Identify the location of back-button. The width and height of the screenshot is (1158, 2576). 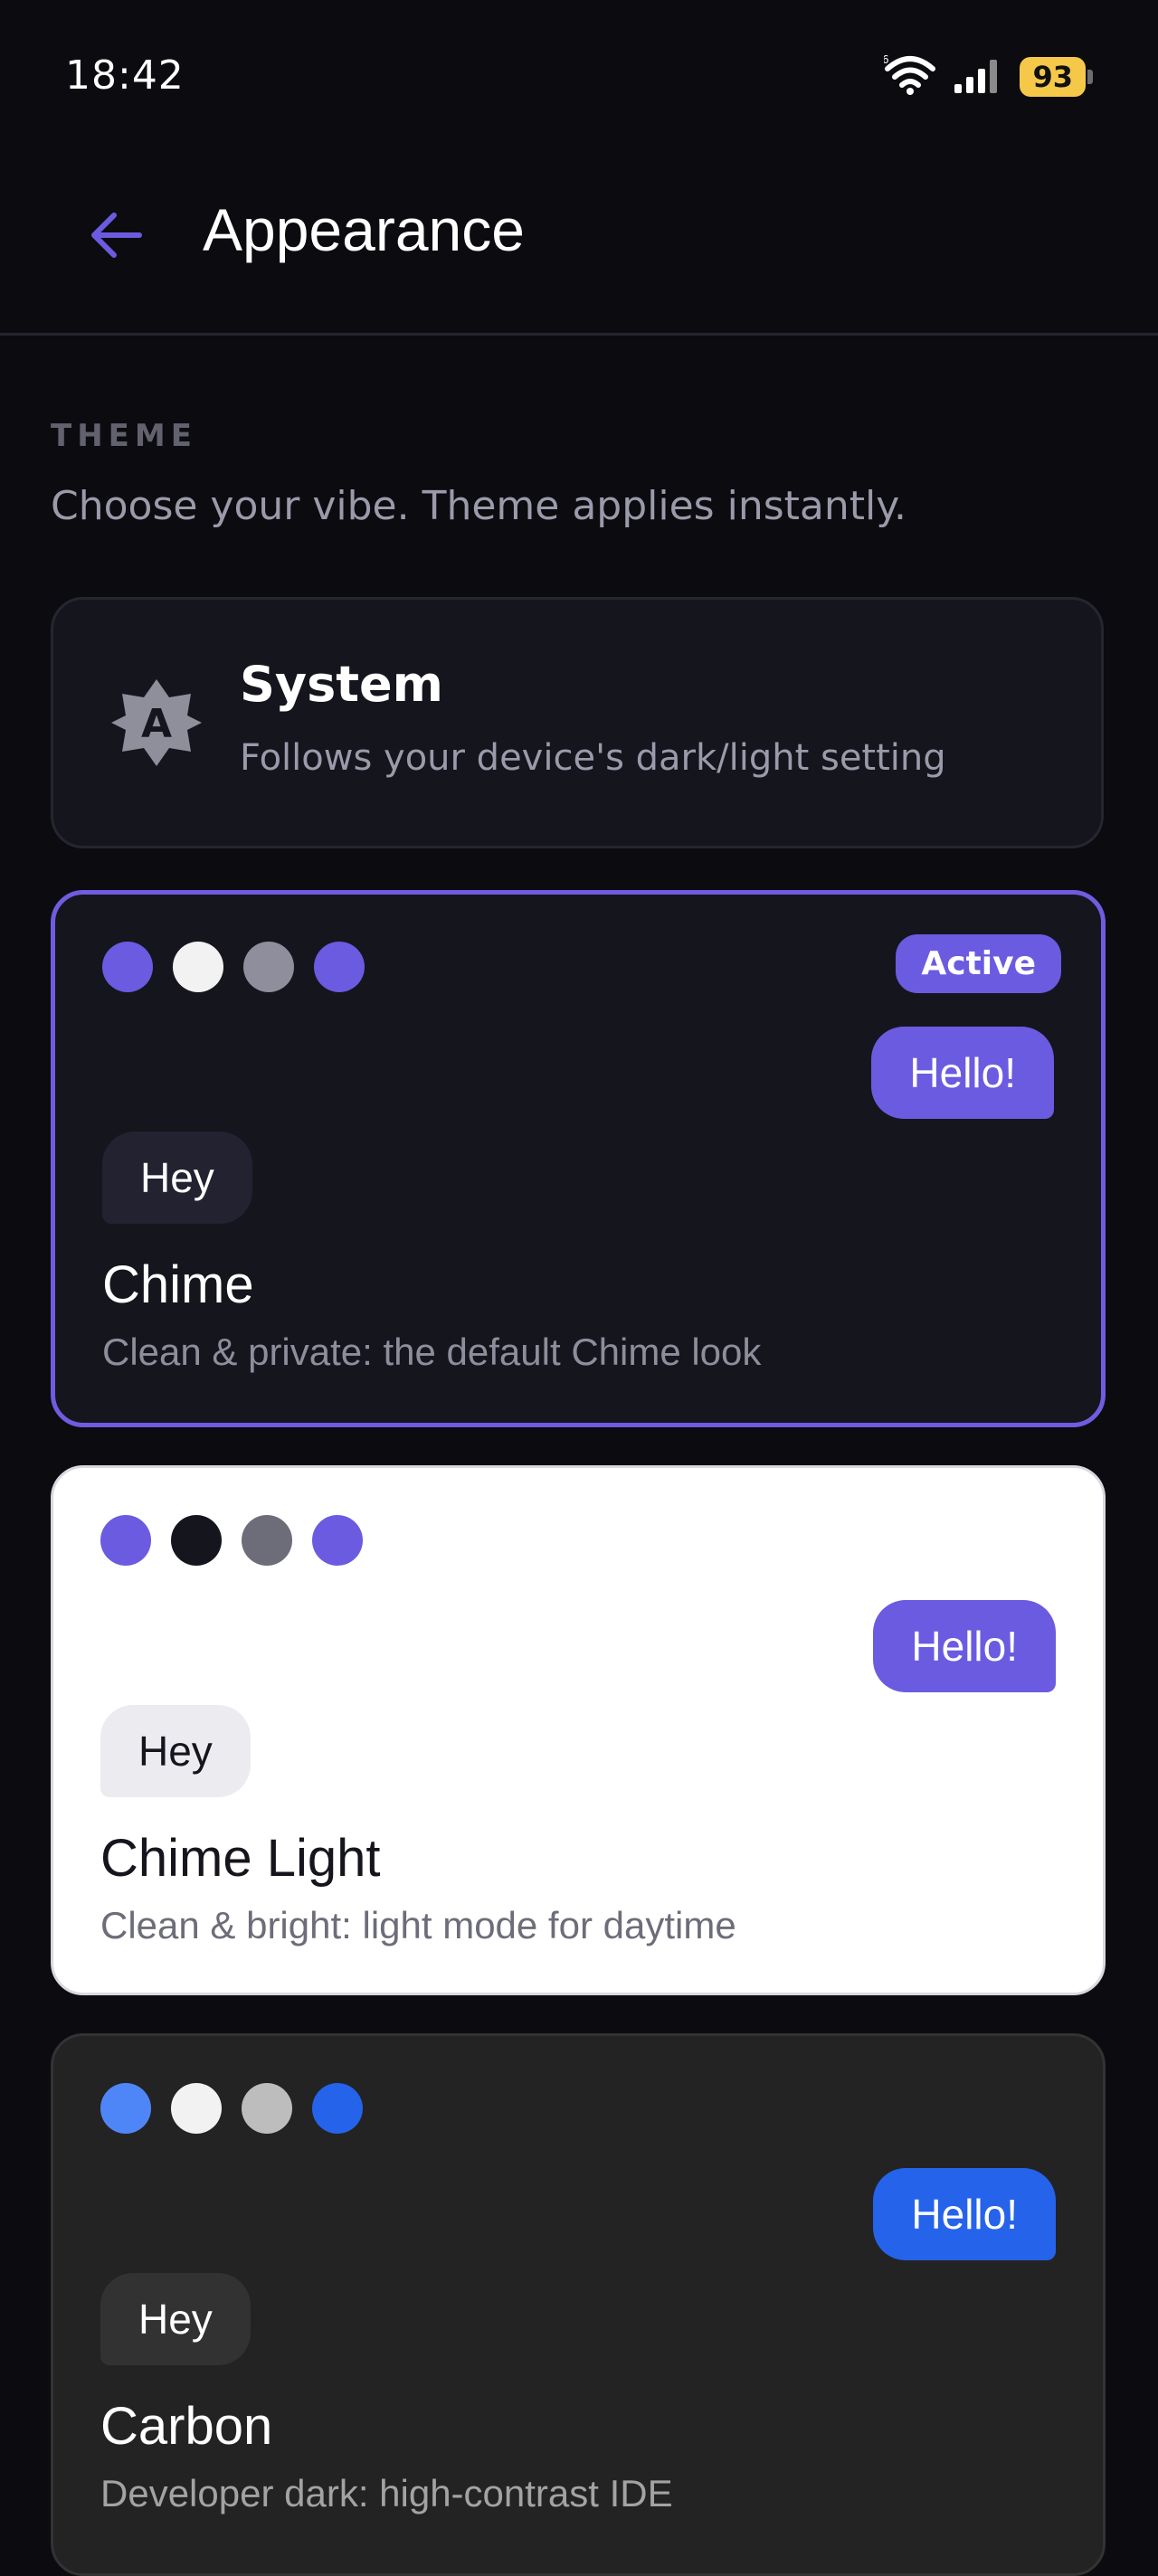
(116, 237).